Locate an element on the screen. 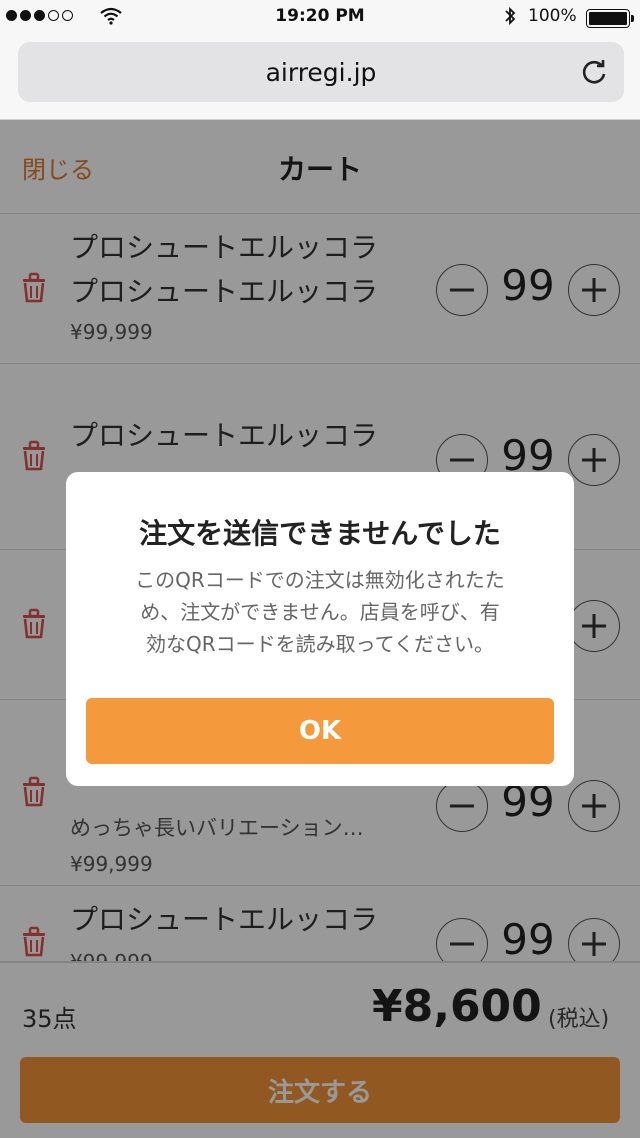 This screenshot has width=640, height=1138. address-bar: airregi.jp is located at coordinates (321, 72).